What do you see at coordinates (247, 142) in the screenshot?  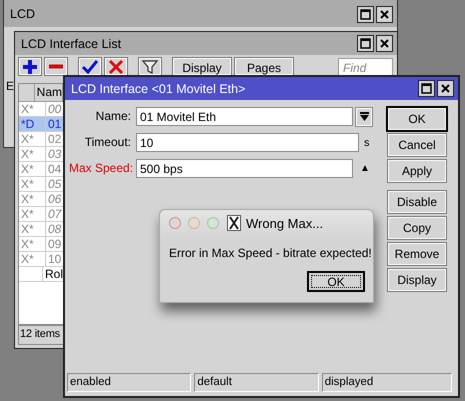 I see `text-field: 10` at bounding box center [247, 142].